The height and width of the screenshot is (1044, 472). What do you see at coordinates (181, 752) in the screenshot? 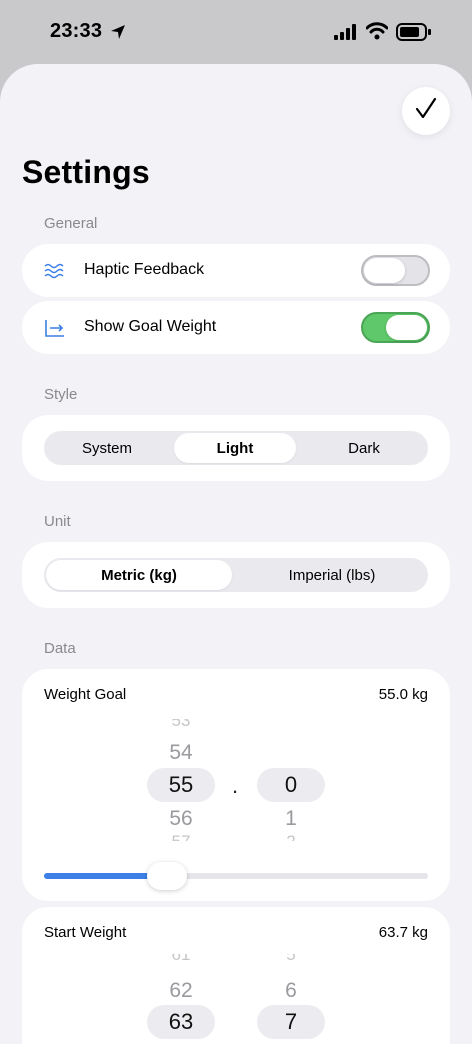
I see `picker-item: 54` at bounding box center [181, 752].